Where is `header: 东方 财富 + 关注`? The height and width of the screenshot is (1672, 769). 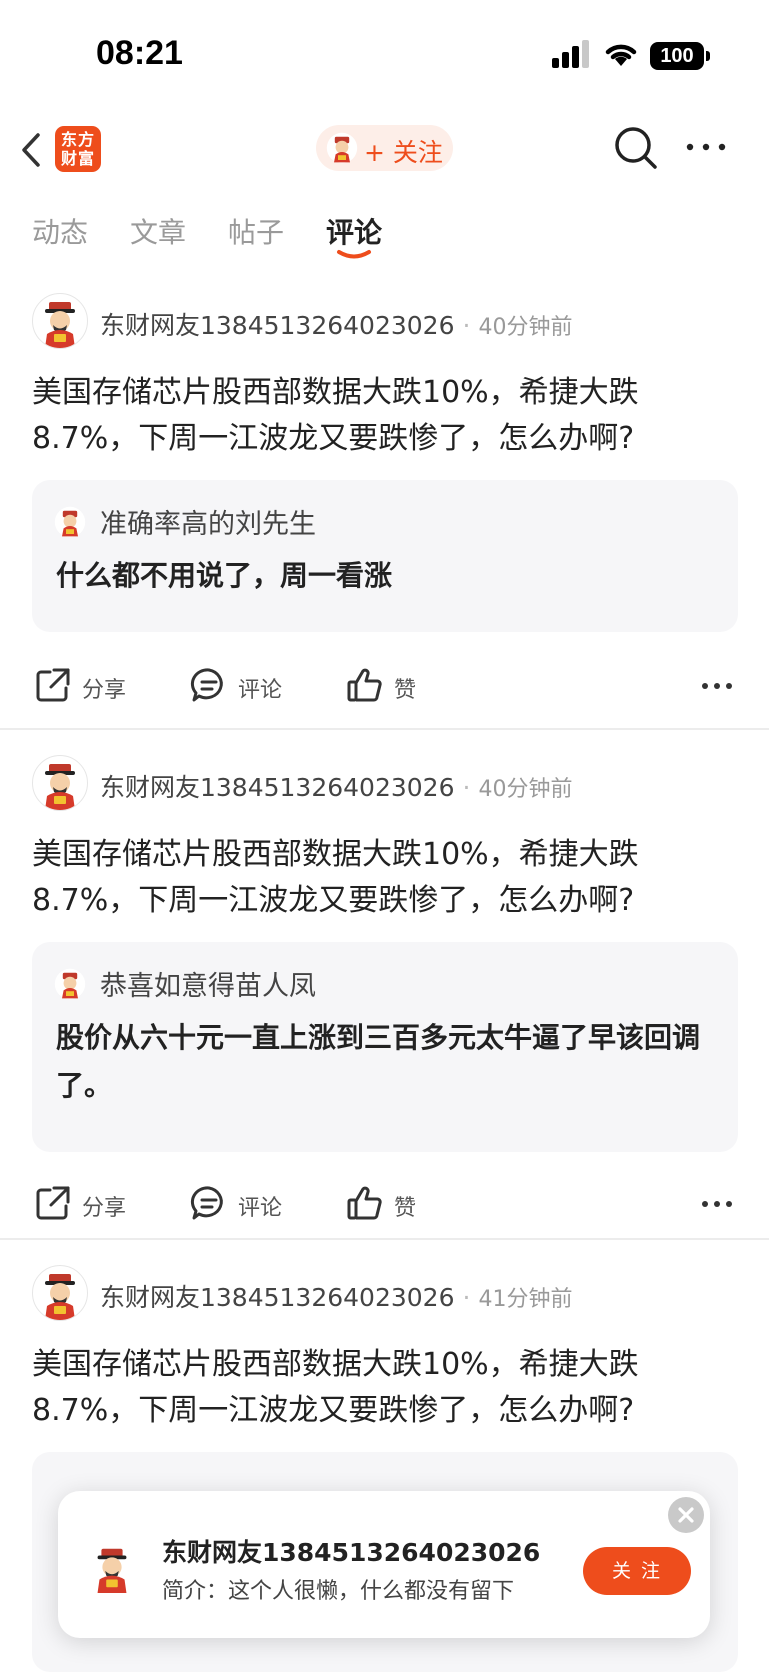
header: 东方 财富 + 关注 is located at coordinates (384, 150).